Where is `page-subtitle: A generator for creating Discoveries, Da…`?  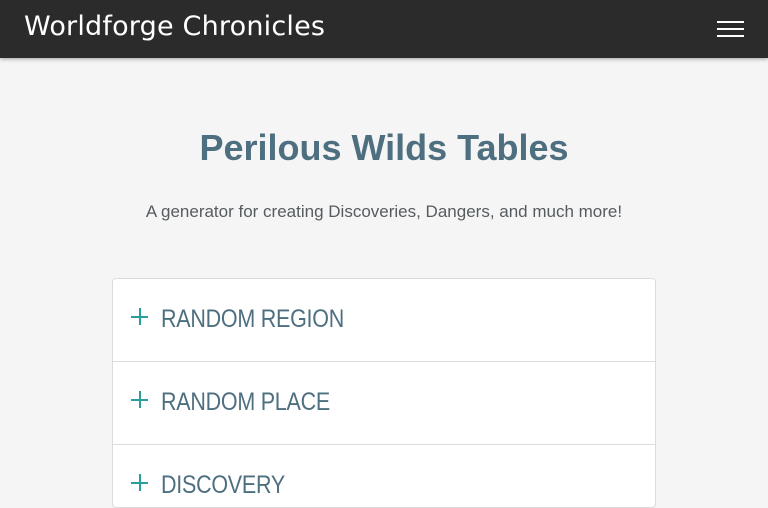
page-subtitle: A generator for creating Discoveries, Da… is located at coordinates (384, 211).